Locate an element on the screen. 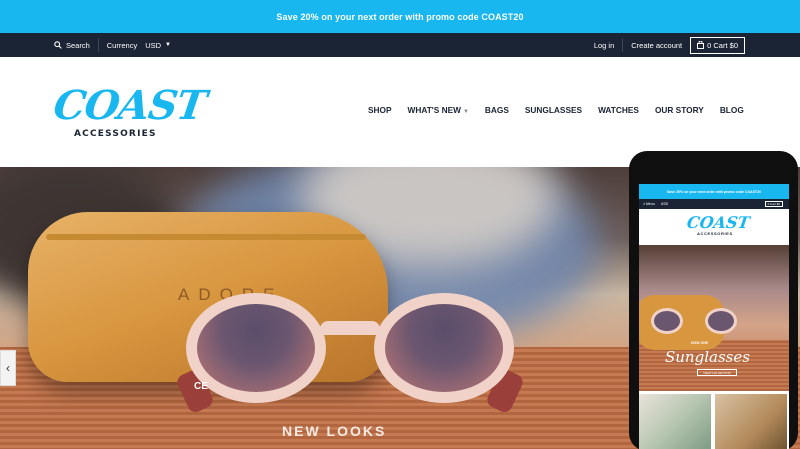  nav-sunglasses: SUNGLASSES is located at coordinates (553, 110).